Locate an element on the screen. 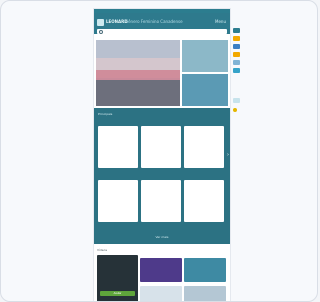  hero-section is located at coordinates (162, 73).